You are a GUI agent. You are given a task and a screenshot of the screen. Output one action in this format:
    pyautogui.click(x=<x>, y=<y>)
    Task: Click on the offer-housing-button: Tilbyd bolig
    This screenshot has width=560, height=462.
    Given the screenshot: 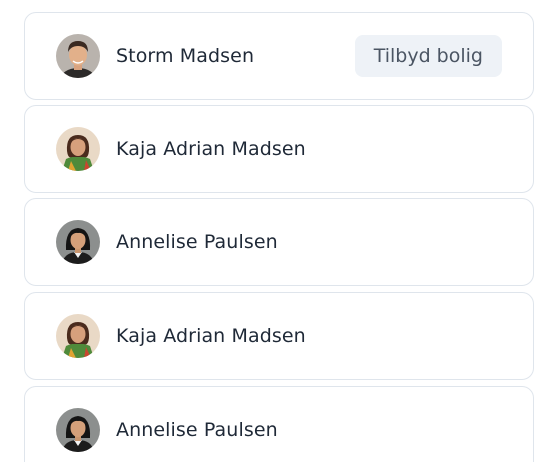 What is the action you would take?
    pyautogui.click(x=428, y=56)
    